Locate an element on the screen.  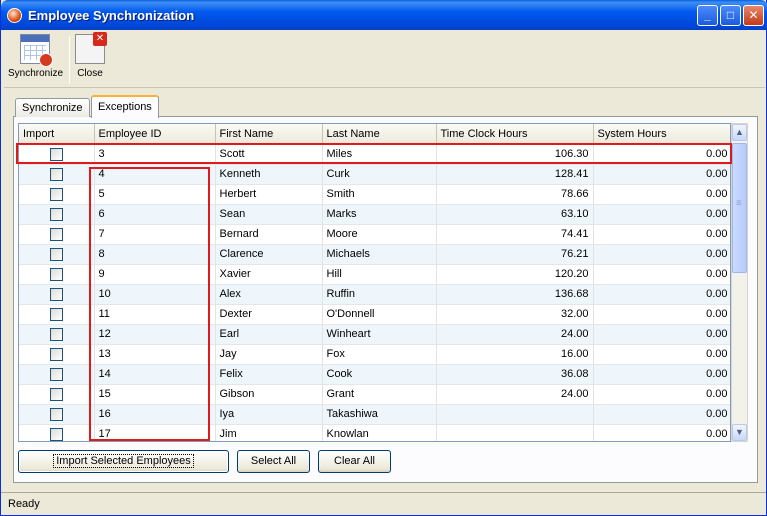
time-clock-hours-cell is located at coordinates (515, 432).